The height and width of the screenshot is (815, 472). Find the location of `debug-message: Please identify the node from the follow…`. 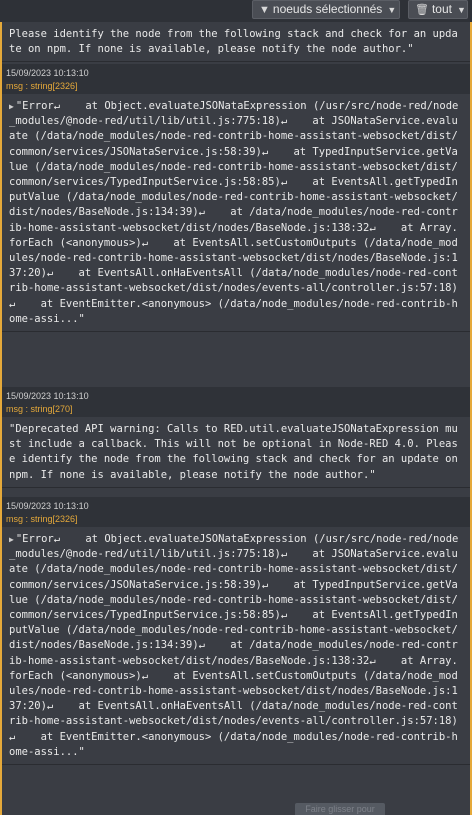

debug-message: Please identify the node from the follow… is located at coordinates (236, 42).